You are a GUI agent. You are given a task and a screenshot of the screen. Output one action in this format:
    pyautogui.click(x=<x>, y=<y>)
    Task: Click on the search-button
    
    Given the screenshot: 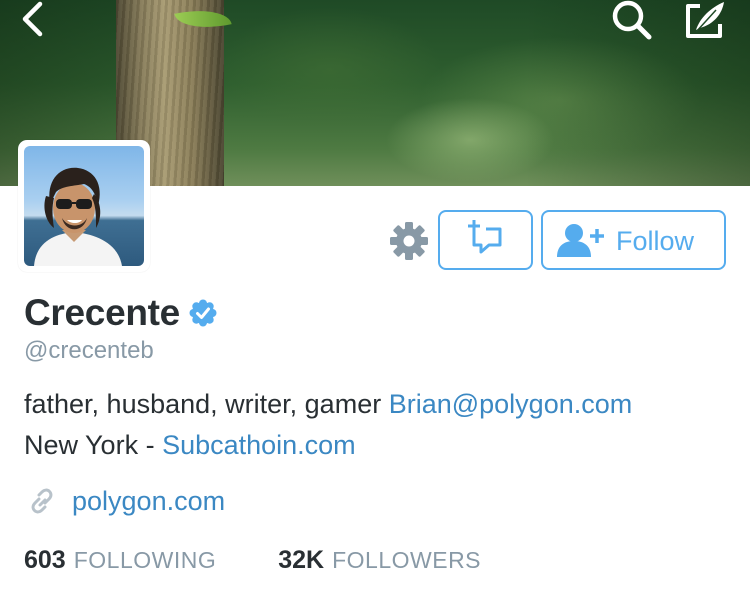 What is the action you would take?
    pyautogui.click(x=632, y=21)
    